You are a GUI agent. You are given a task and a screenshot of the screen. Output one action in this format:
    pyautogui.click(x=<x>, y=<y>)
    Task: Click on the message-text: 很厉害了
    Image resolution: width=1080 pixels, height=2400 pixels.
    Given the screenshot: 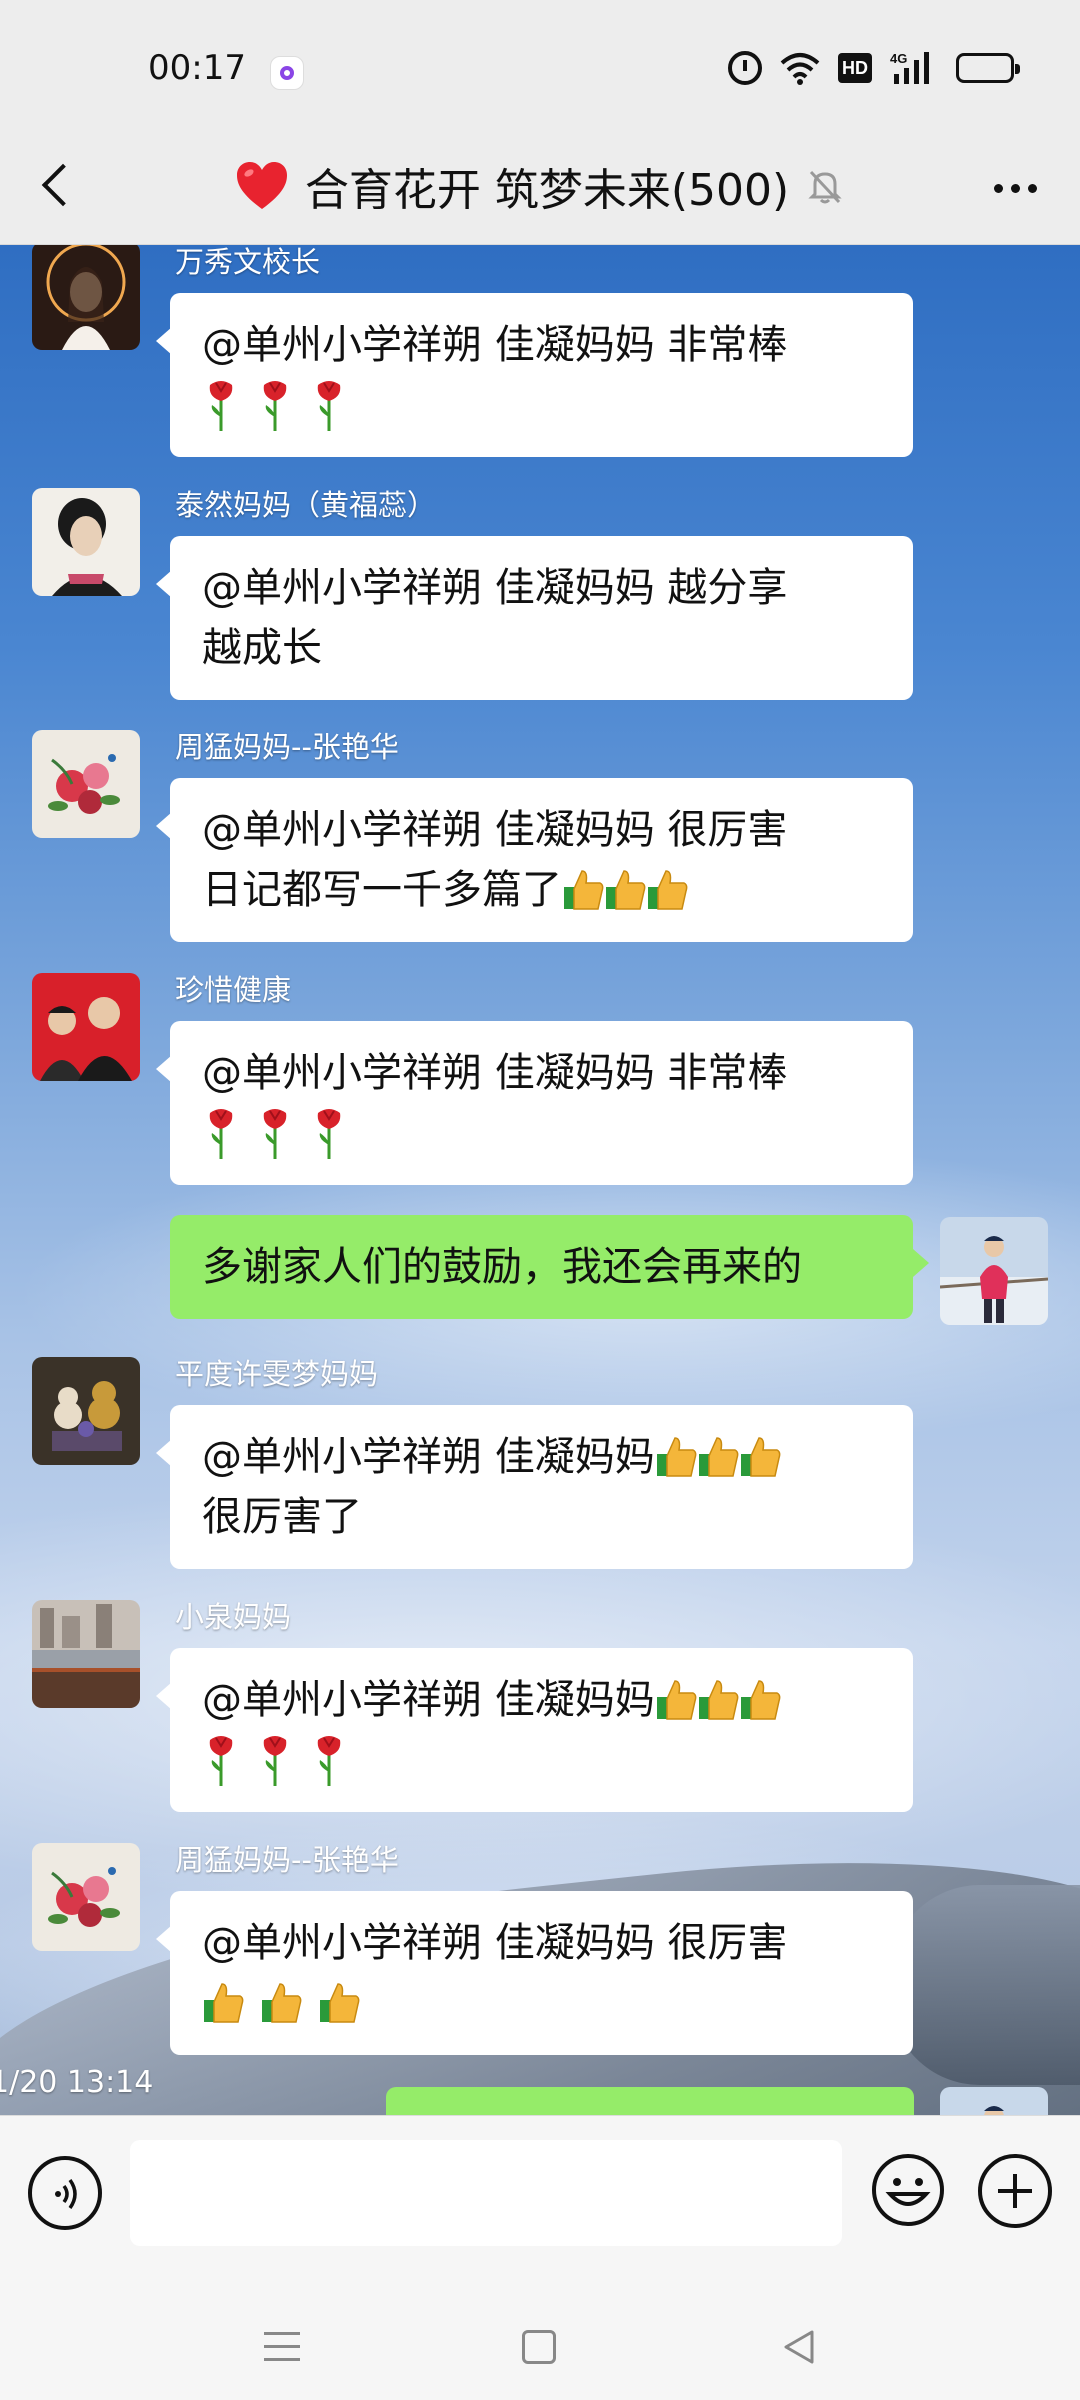 What is the action you would take?
    pyautogui.click(x=282, y=1517)
    